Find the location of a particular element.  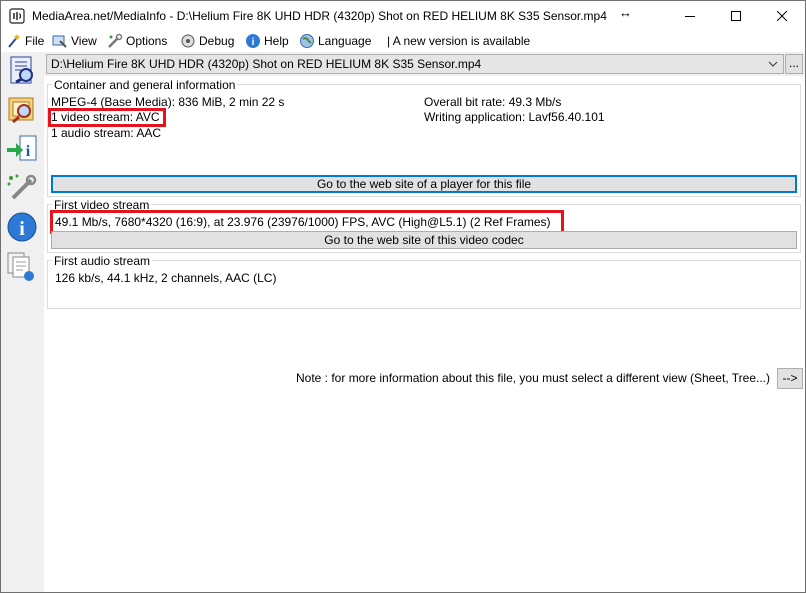

menu-debug-label: Debug is located at coordinates (217, 41).